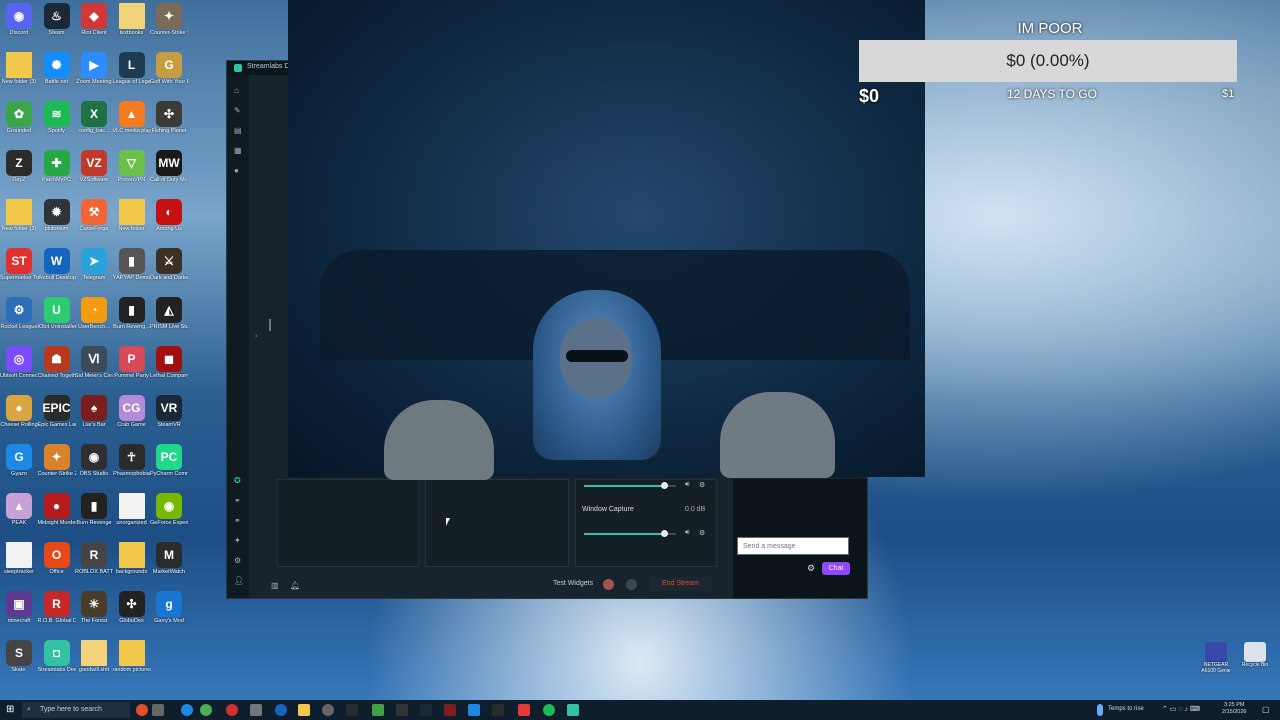  Describe the element at coordinates (94, 166) in the screenshot. I see `desktop-icon: VZ VZSoftware` at that location.